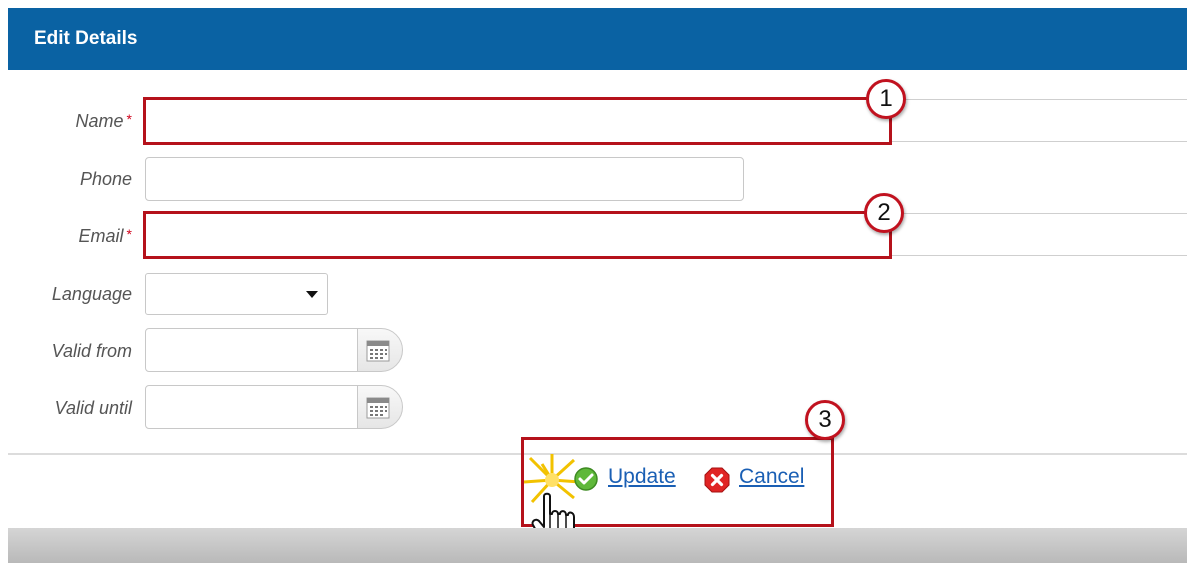 The height and width of the screenshot is (563, 1187). I want to click on phone-label: Phone, so click(105, 179).